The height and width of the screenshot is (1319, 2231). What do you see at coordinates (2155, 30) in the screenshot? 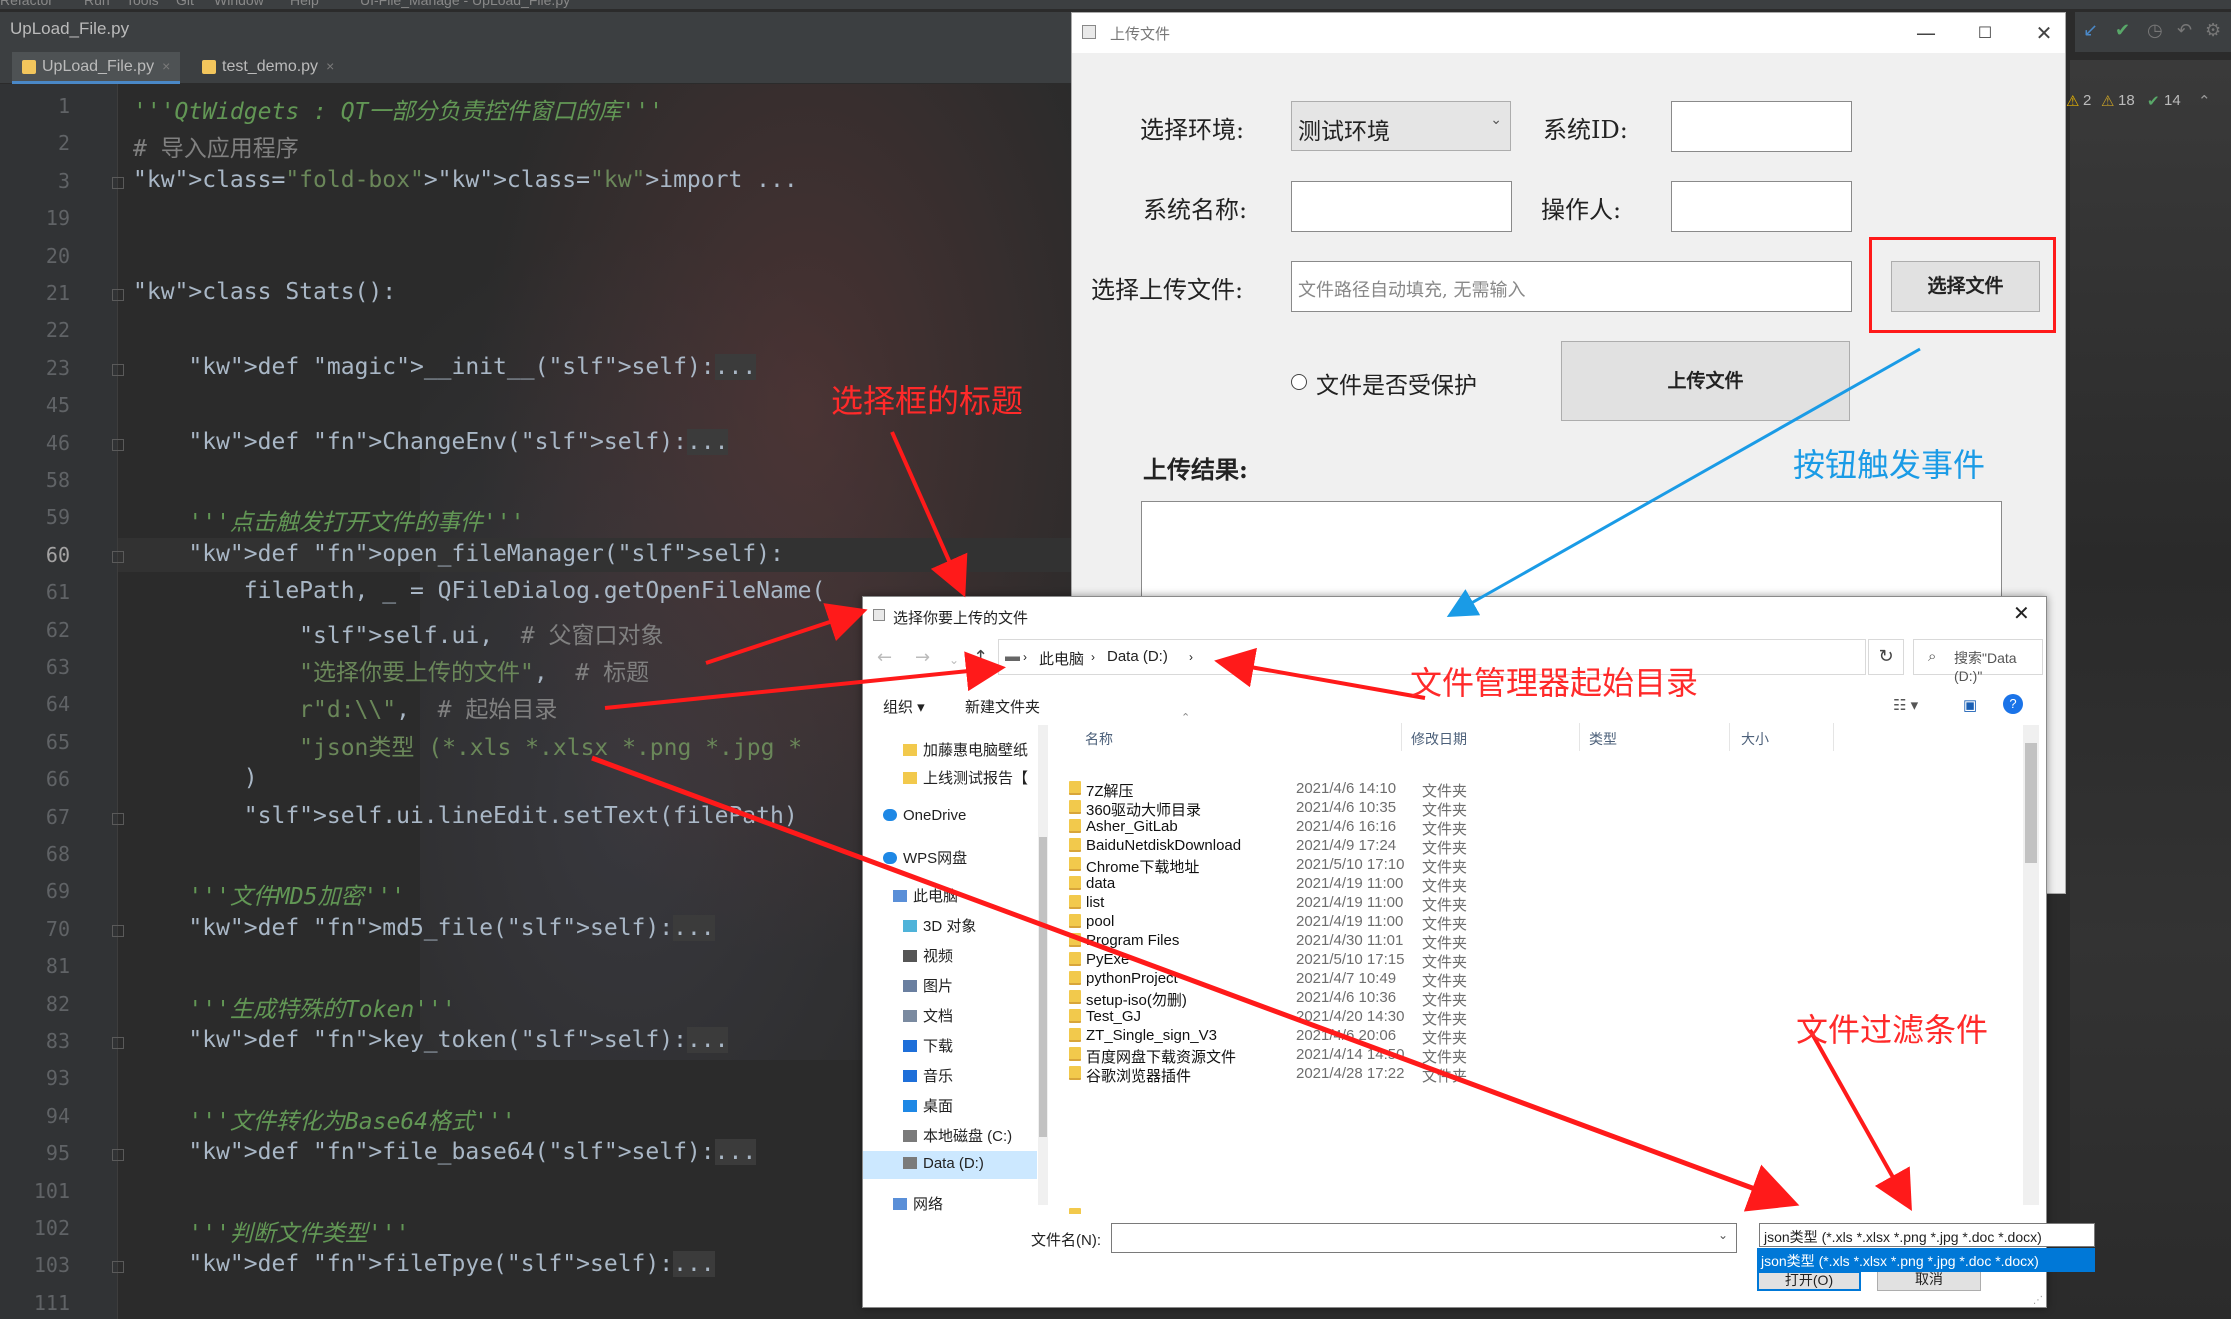
I see `history-icon: ◷` at bounding box center [2155, 30].